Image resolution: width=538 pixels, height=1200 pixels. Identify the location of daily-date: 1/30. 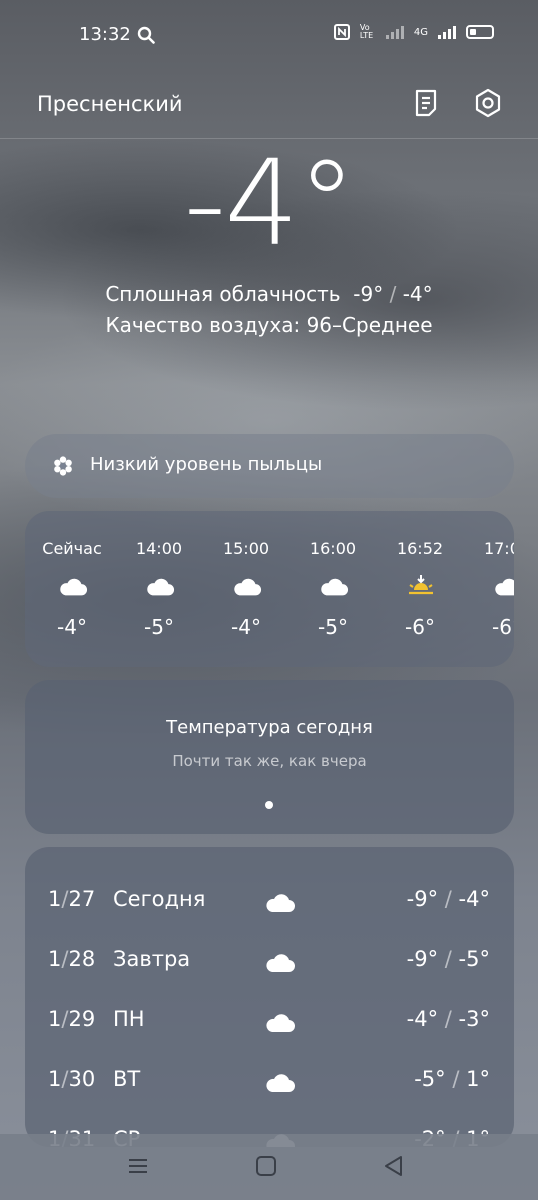
(71, 1079).